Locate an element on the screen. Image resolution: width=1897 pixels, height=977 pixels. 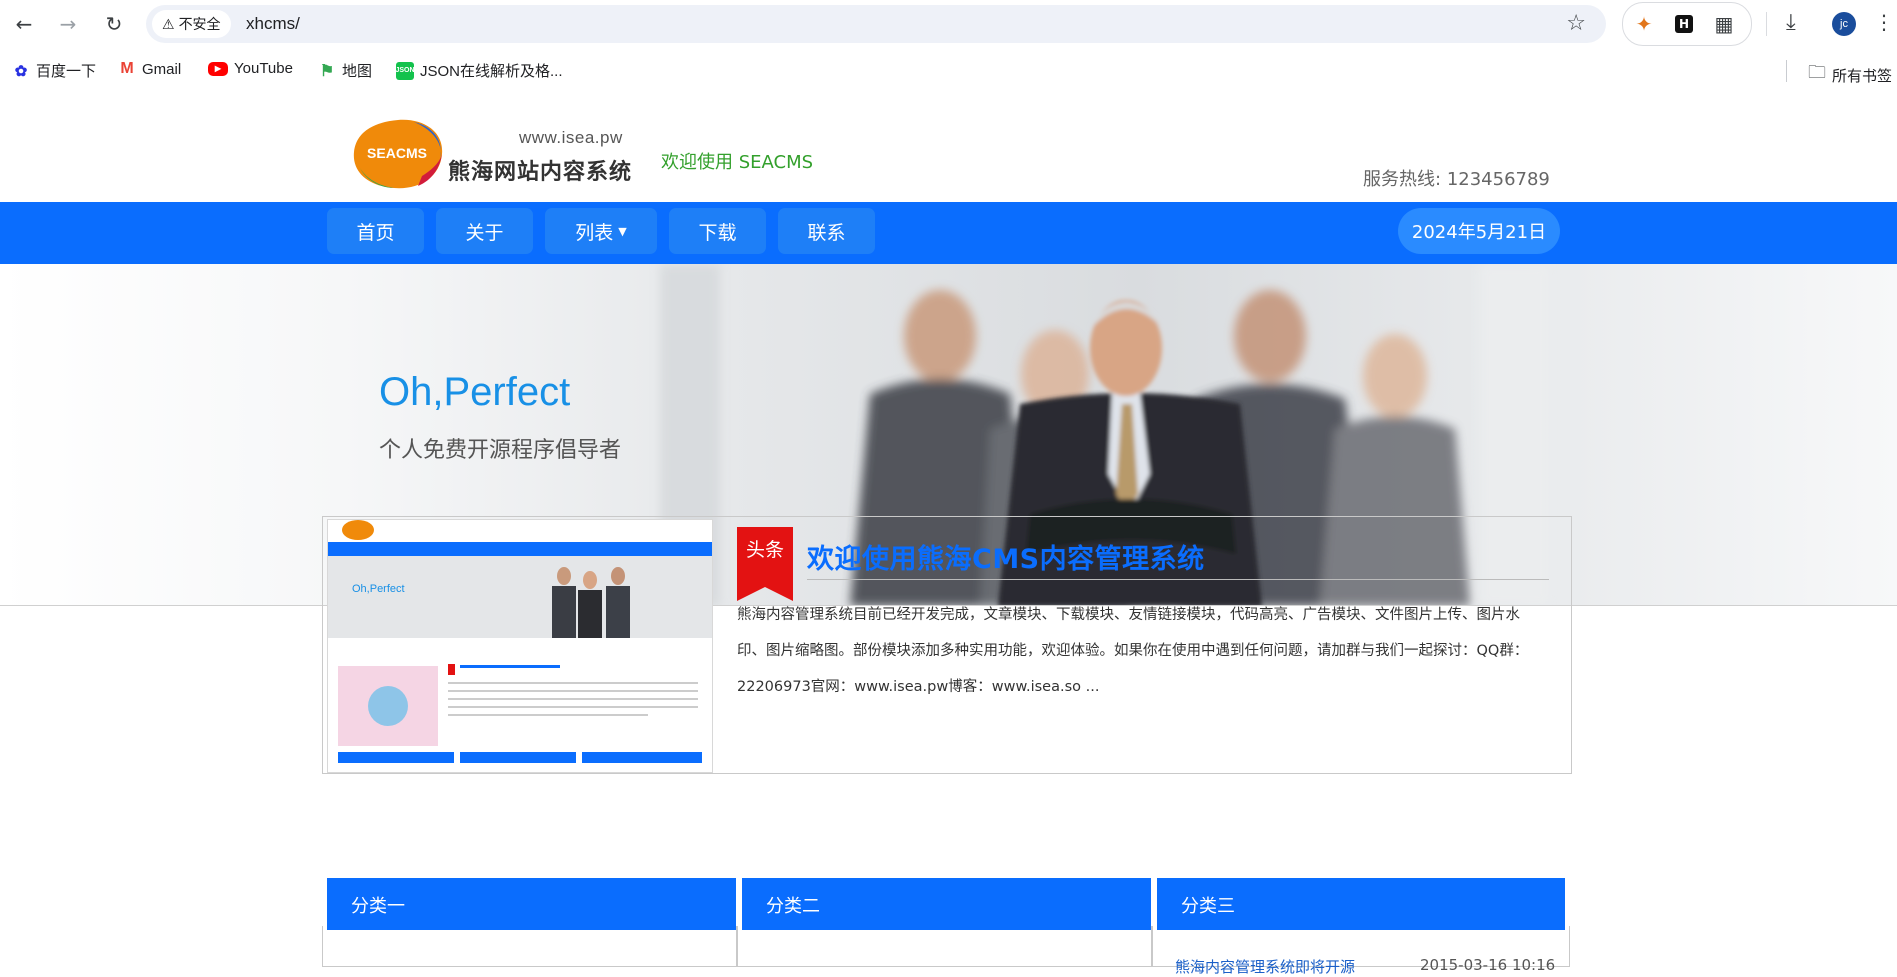
profile-avatar: jc is located at coordinates (1844, 24).